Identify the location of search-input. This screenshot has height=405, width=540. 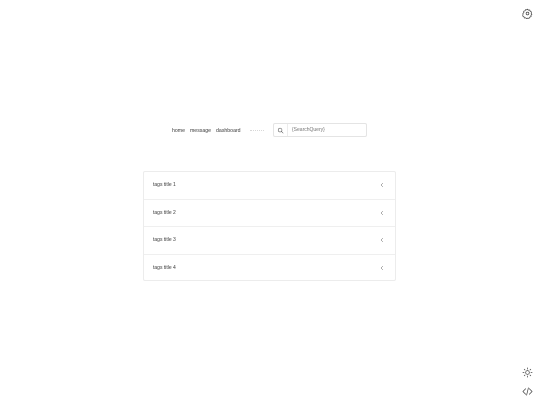
(325, 130).